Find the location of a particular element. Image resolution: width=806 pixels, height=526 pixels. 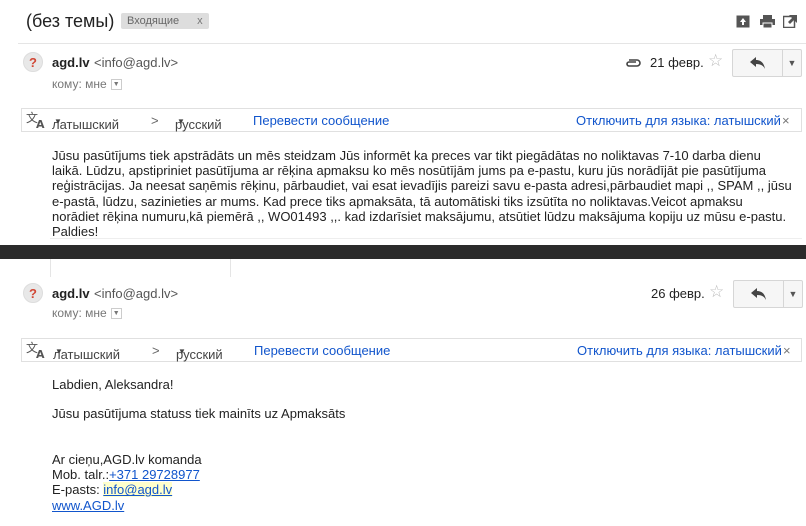

message-date: 21 февр. is located at coordinates (677, 62).